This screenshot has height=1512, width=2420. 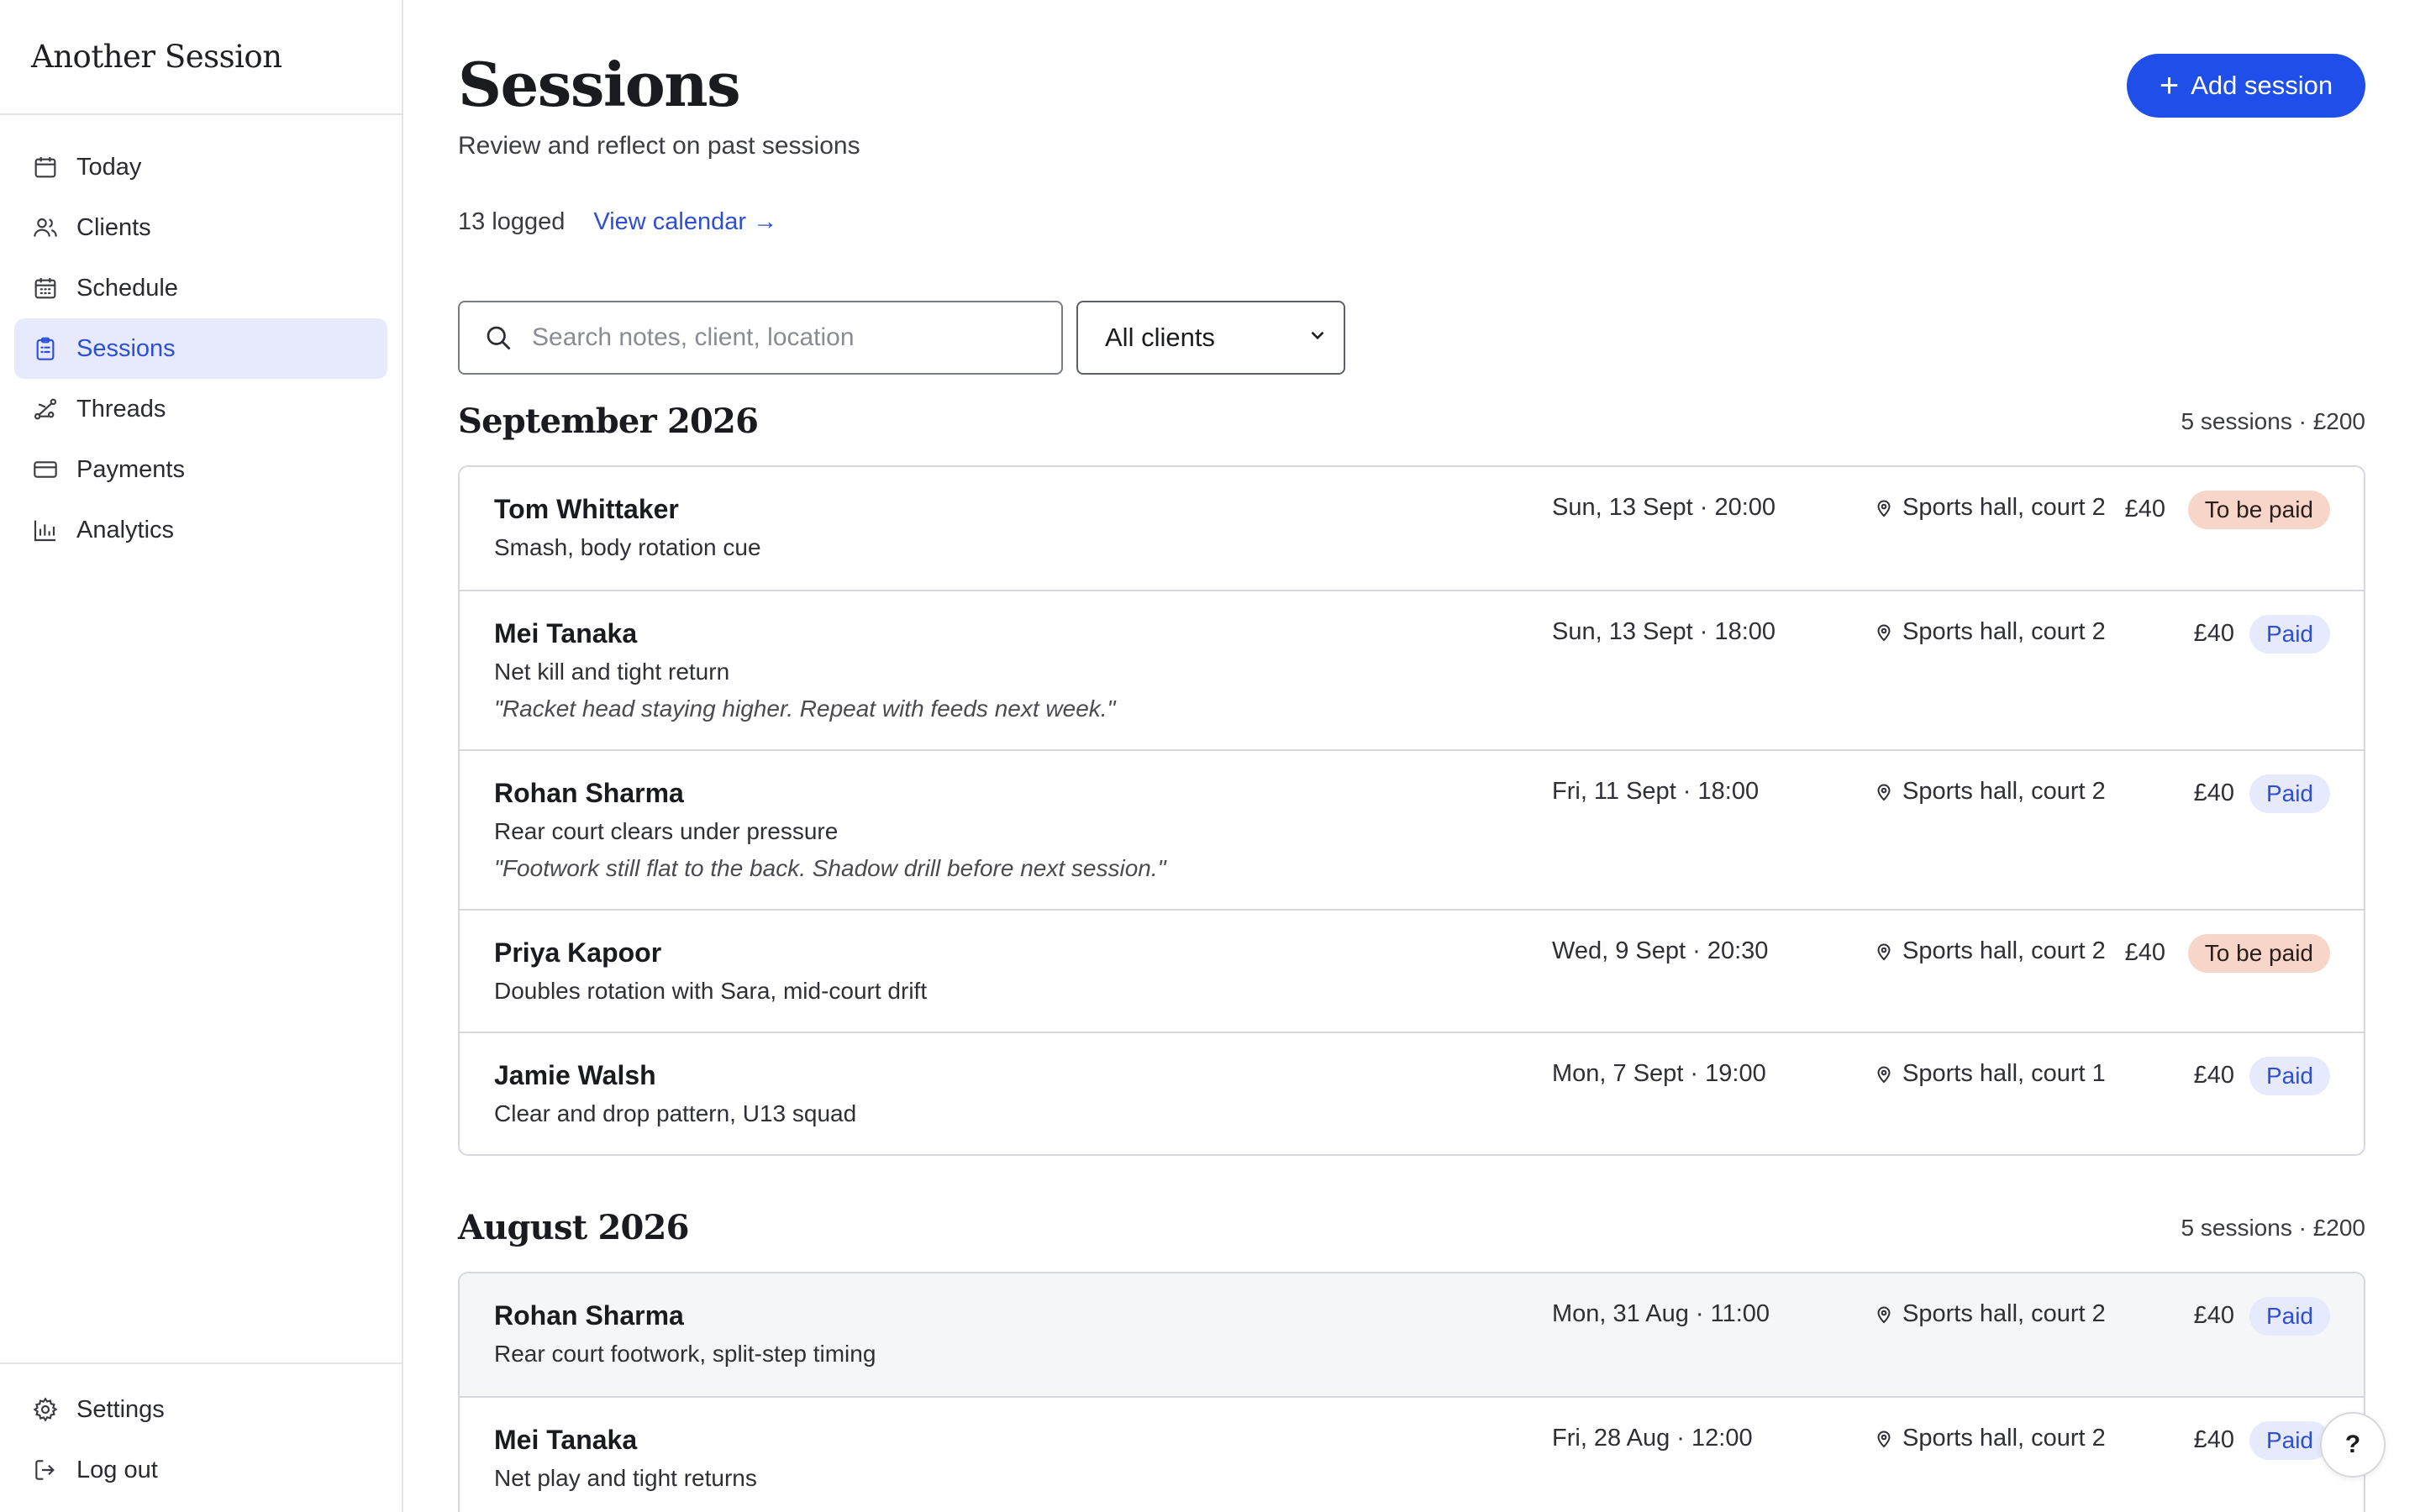 What do you see at coordinates (127, 288) in the screenshot?
I see `sidebar-item-label: Schedule` at bounding box center [127, 288].